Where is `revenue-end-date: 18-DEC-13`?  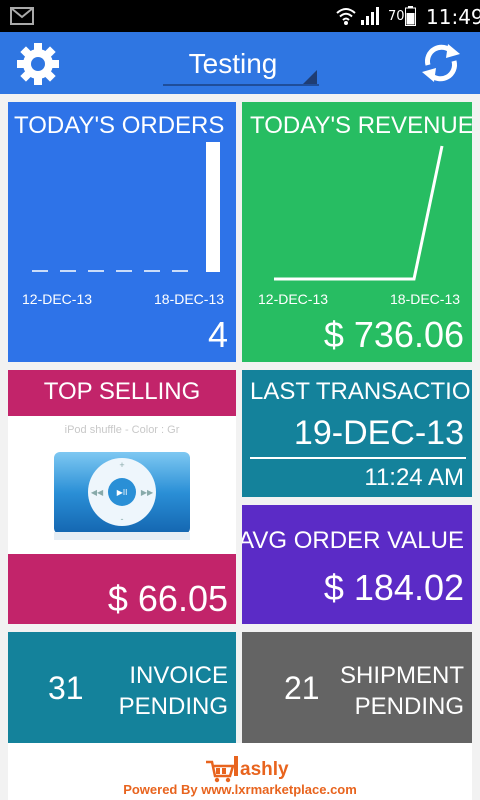 revenue-end-date: 18-DEC-13 is located at coordinates (425, 299).